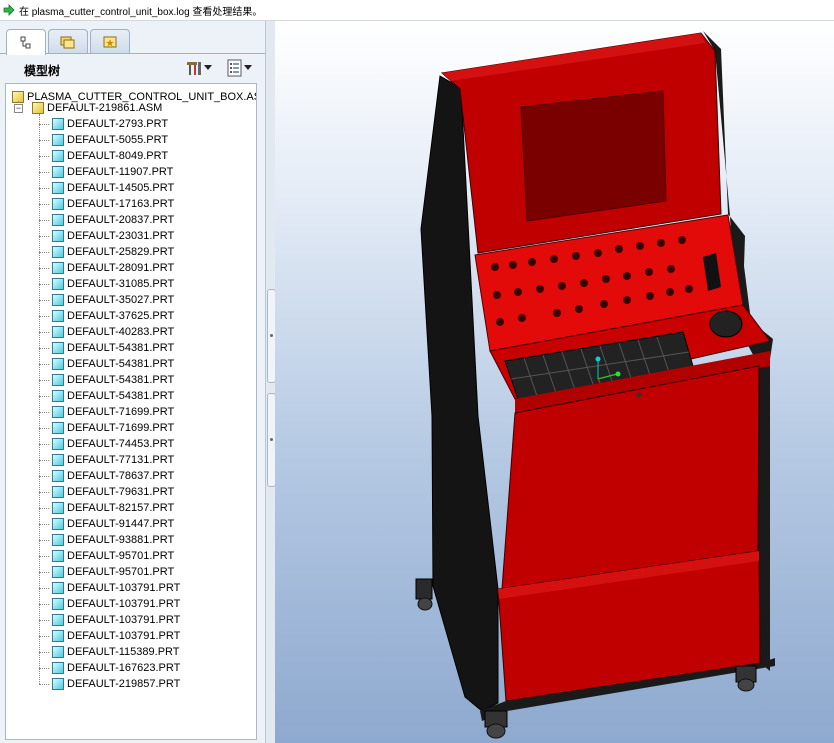  Describe the element at coordinates (68, 41) in the screenshot. I see `folder-browser-tab` at that location.